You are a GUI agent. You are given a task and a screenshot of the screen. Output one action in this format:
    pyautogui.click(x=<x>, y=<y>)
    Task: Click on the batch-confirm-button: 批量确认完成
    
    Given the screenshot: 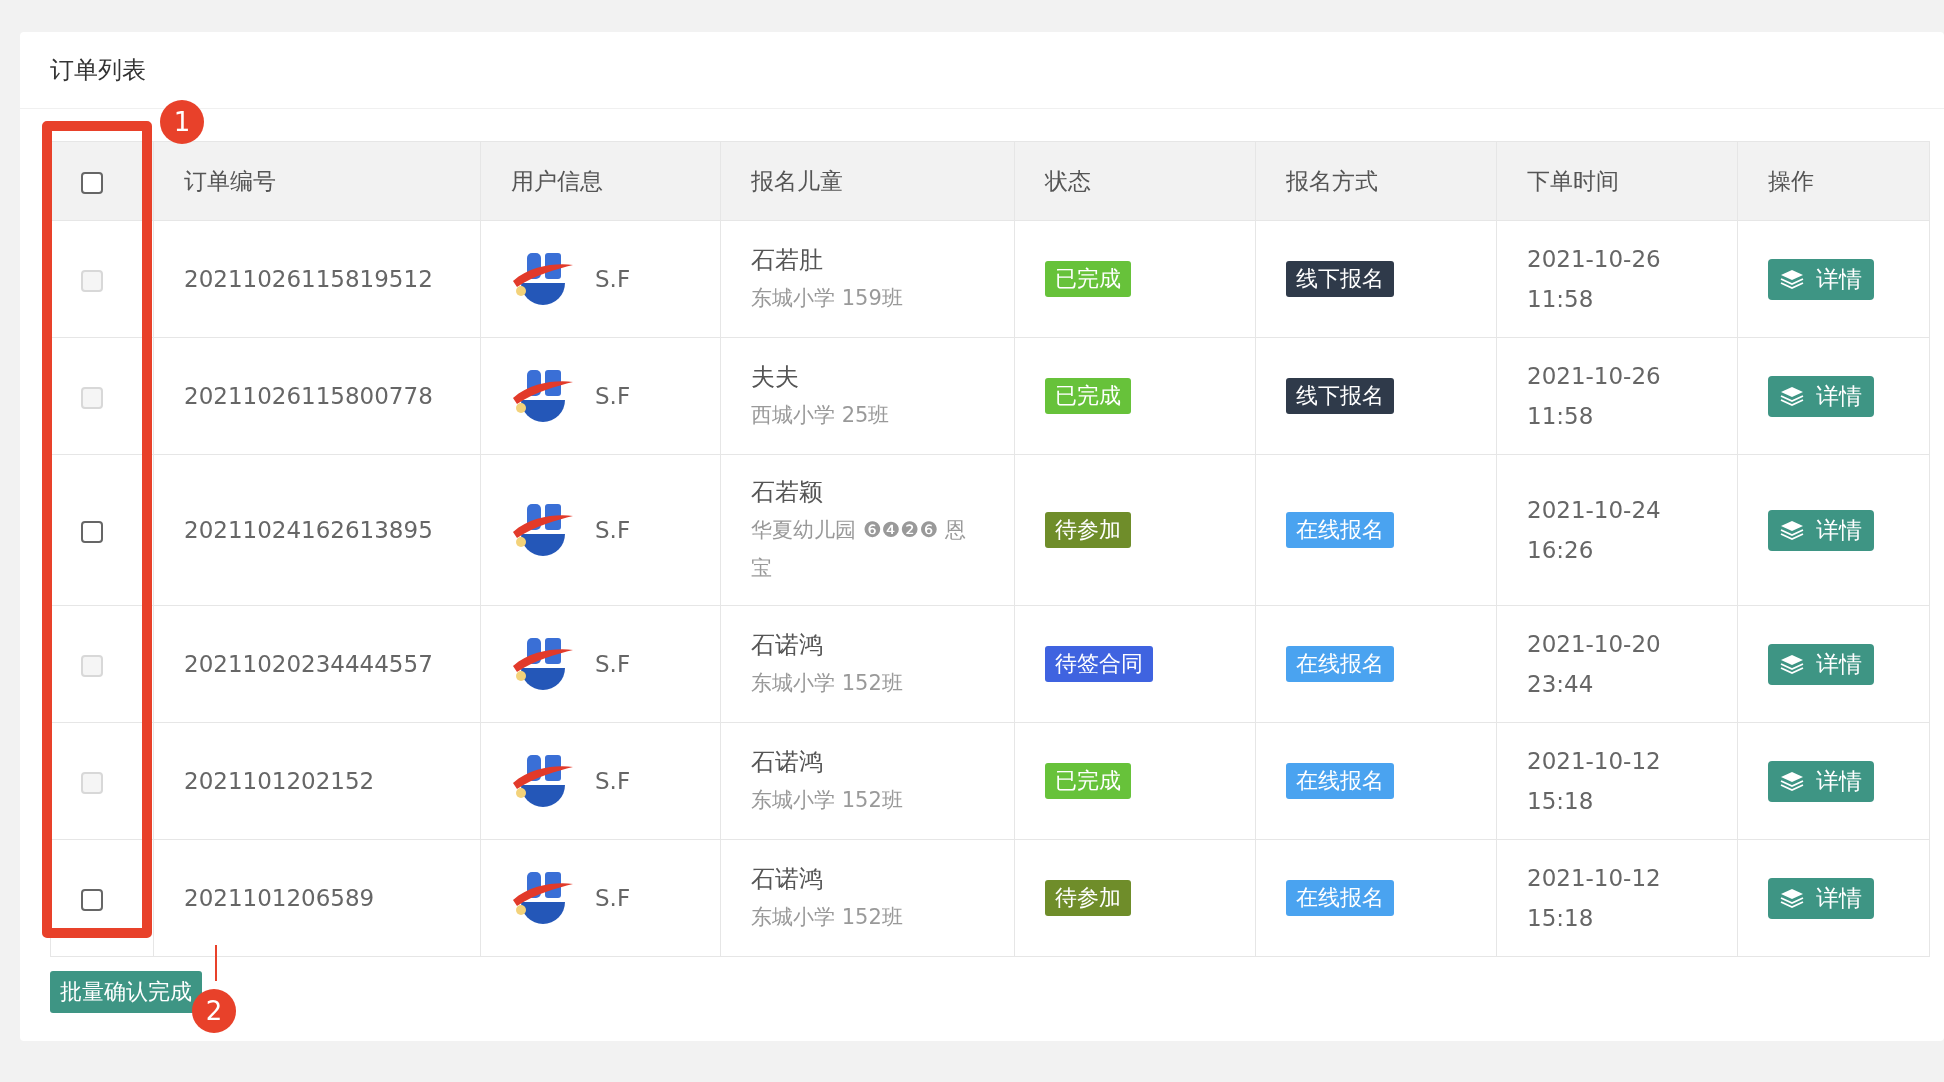 What is the action you would take?
    pyautogui.click(x=126, y=992)
    